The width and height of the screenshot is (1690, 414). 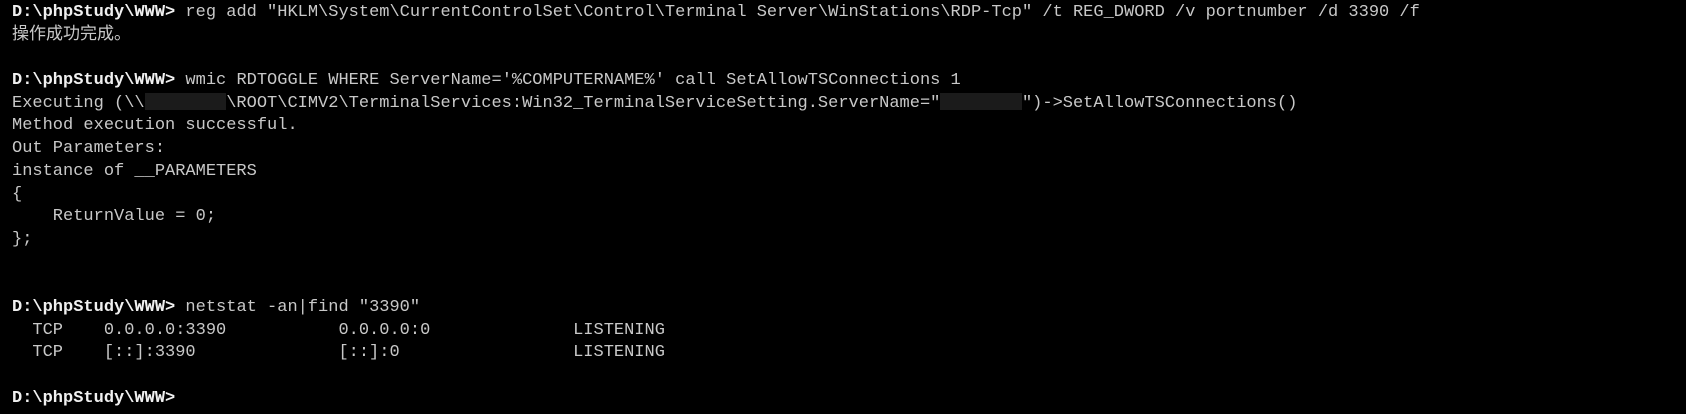 I want to click on terminal-line-6: Method execution successful., so click(x=845, y=126).